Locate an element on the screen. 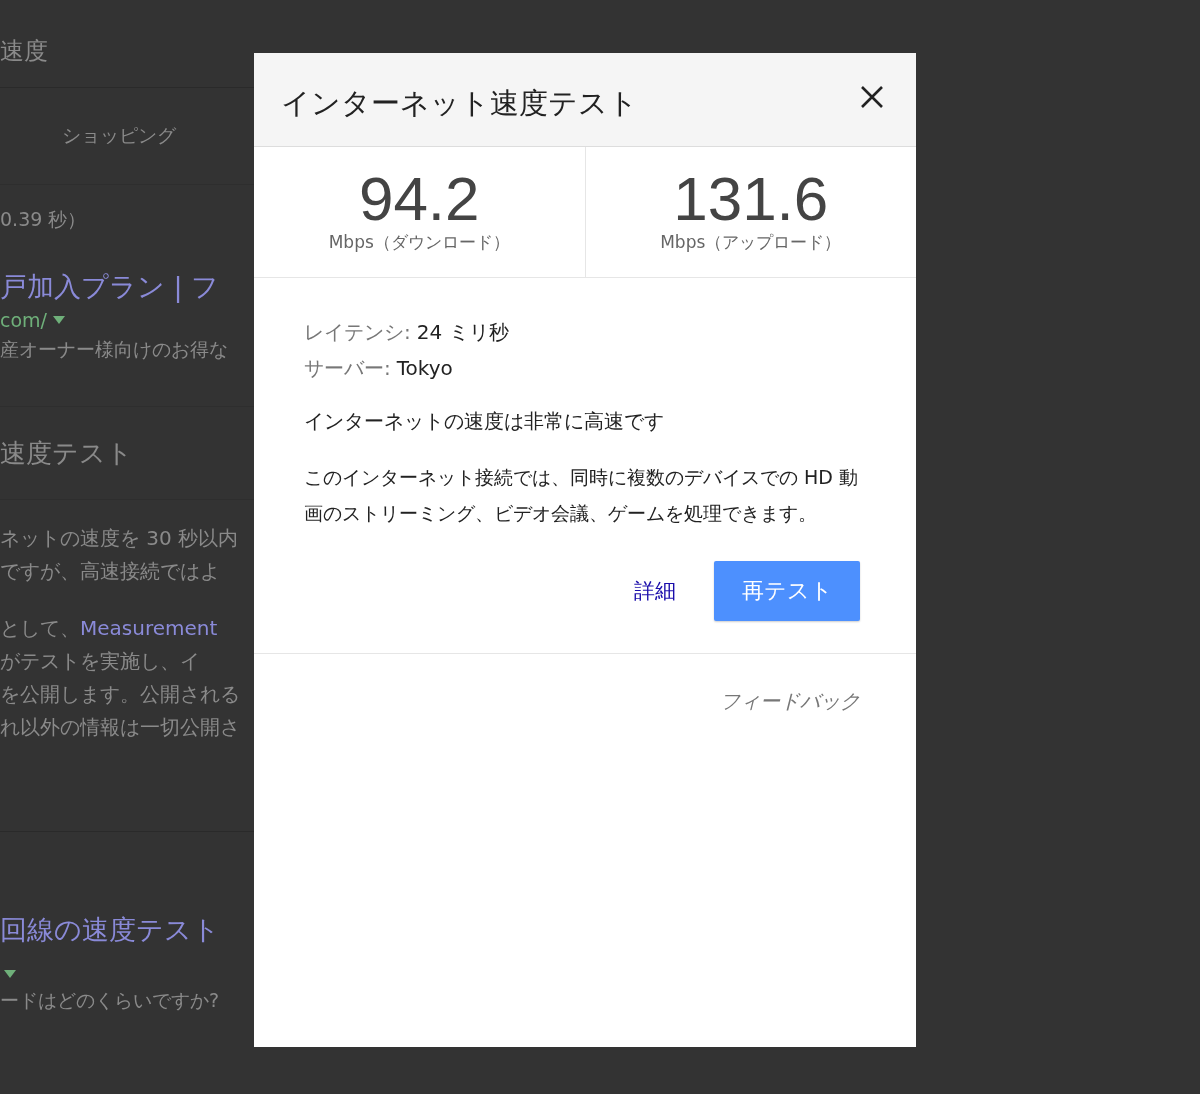 Image resolution: width=1200 pixels, height=1094 pixels. speed-summary: インターネットの速度は非常に高速です is located at coordinates (484, 421).